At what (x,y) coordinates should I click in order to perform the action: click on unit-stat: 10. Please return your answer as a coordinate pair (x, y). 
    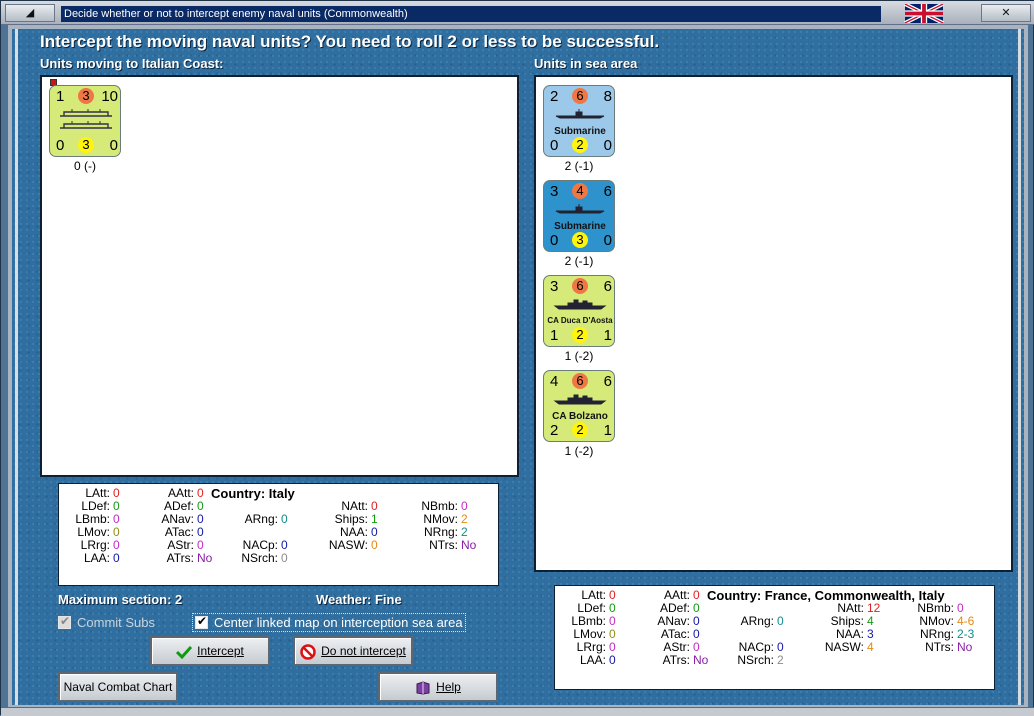
    Looking at the image, I should click on (109, 96).